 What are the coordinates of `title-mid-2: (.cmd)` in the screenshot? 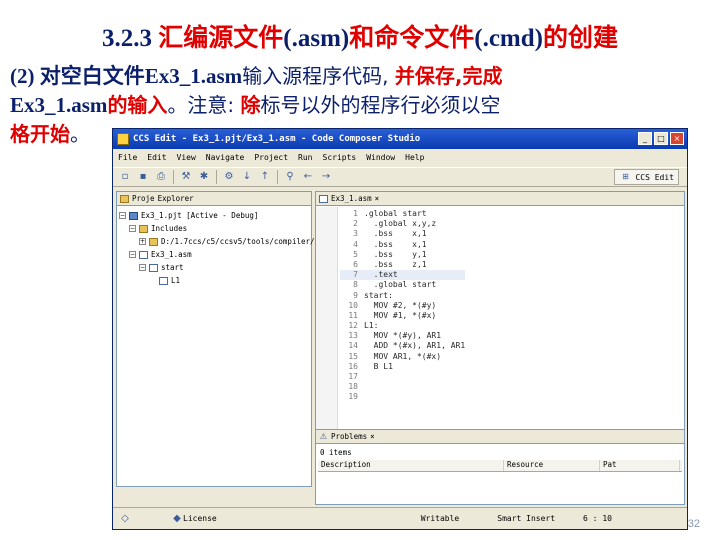 It's located at (508, 38).